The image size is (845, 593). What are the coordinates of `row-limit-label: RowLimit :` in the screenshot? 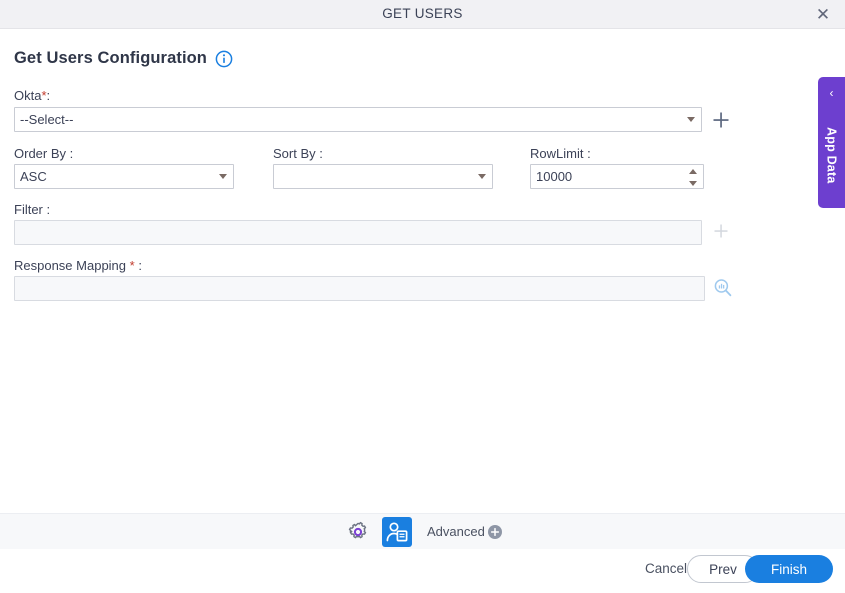 It's located at (560, 153).